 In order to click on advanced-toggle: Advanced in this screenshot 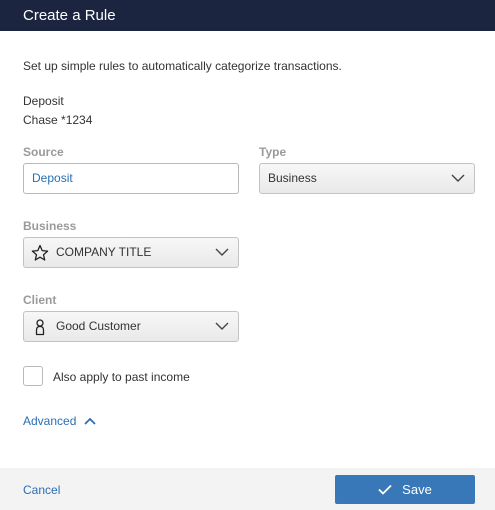, I will do `click(60, 421)`.